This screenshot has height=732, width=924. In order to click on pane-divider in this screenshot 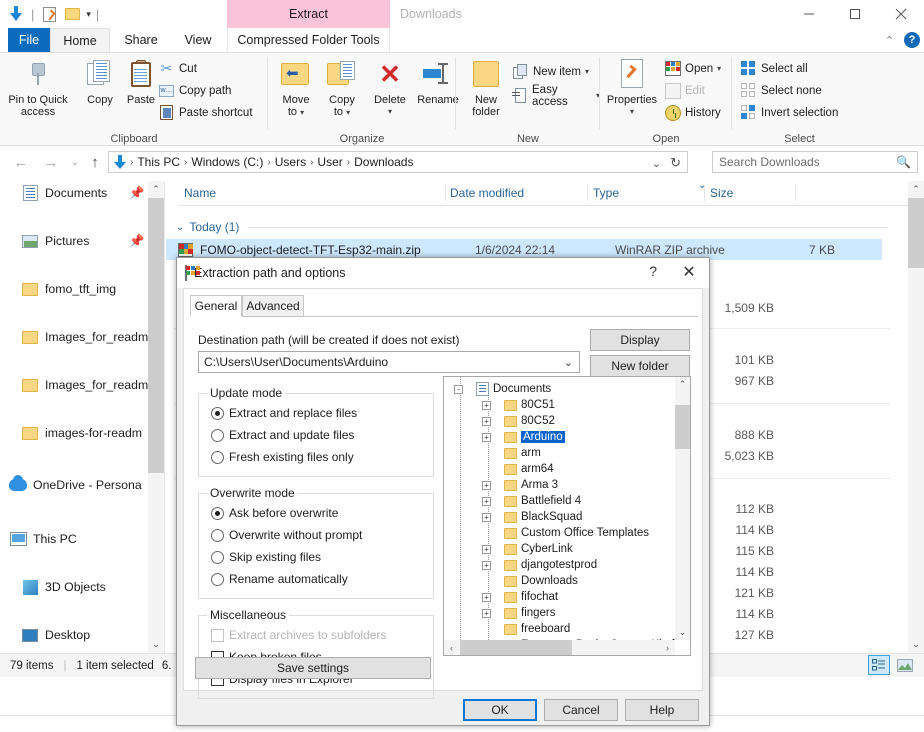, I will do `click(164, 417)`.